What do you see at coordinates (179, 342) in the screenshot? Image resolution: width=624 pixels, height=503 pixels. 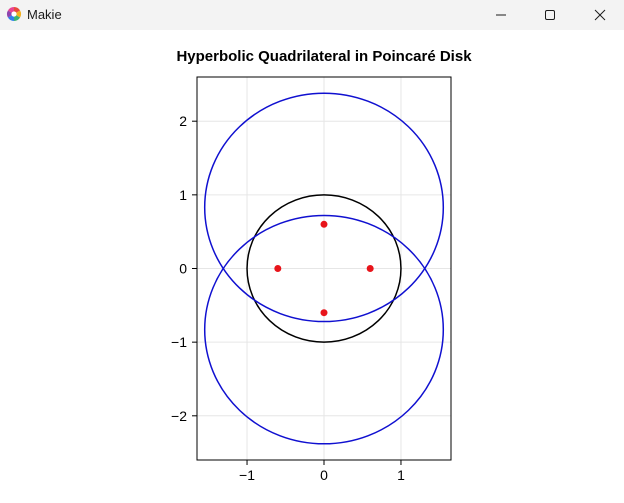 I see `y-tick-label: −1` at bounding box center [179, 342].